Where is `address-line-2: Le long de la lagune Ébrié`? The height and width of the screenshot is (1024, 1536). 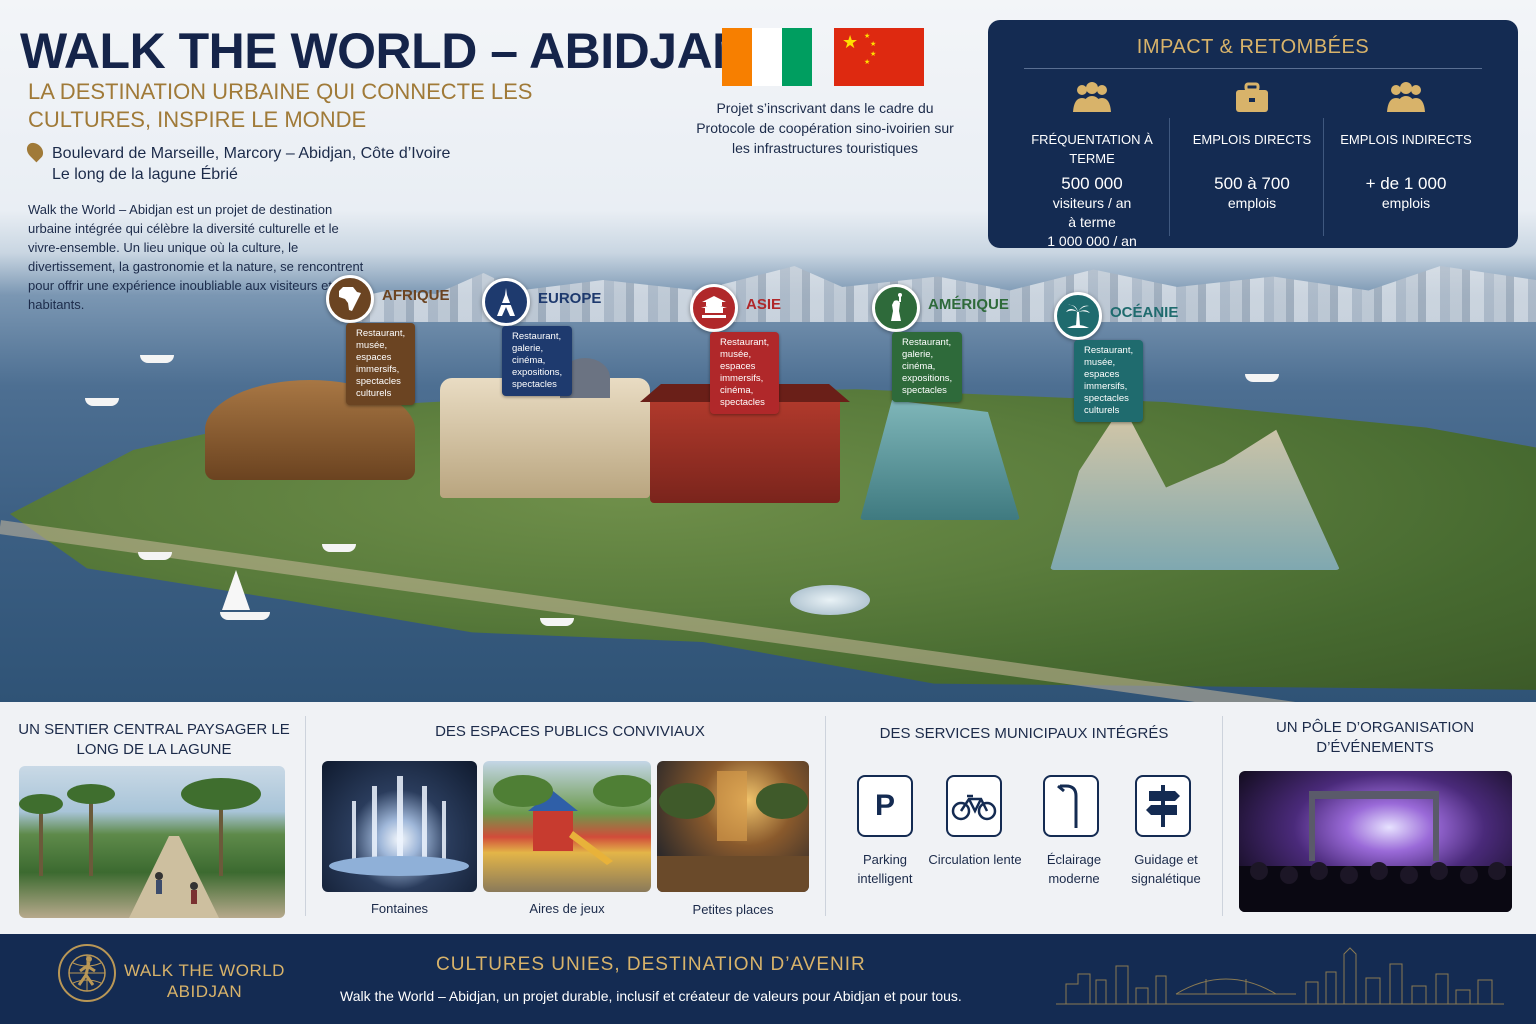 address-line-2: Le long de la lagune Ébrié is located at coordinates (145, 174).